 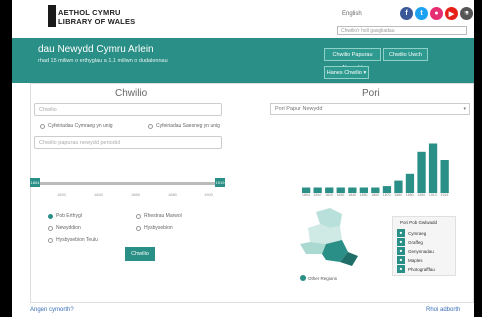 What do you see at coordinates (188, 126) in the screenshot?
I see `english-only-label: Cyfeiriadau Saesneg yn unig` at bounding box center [188, 126].